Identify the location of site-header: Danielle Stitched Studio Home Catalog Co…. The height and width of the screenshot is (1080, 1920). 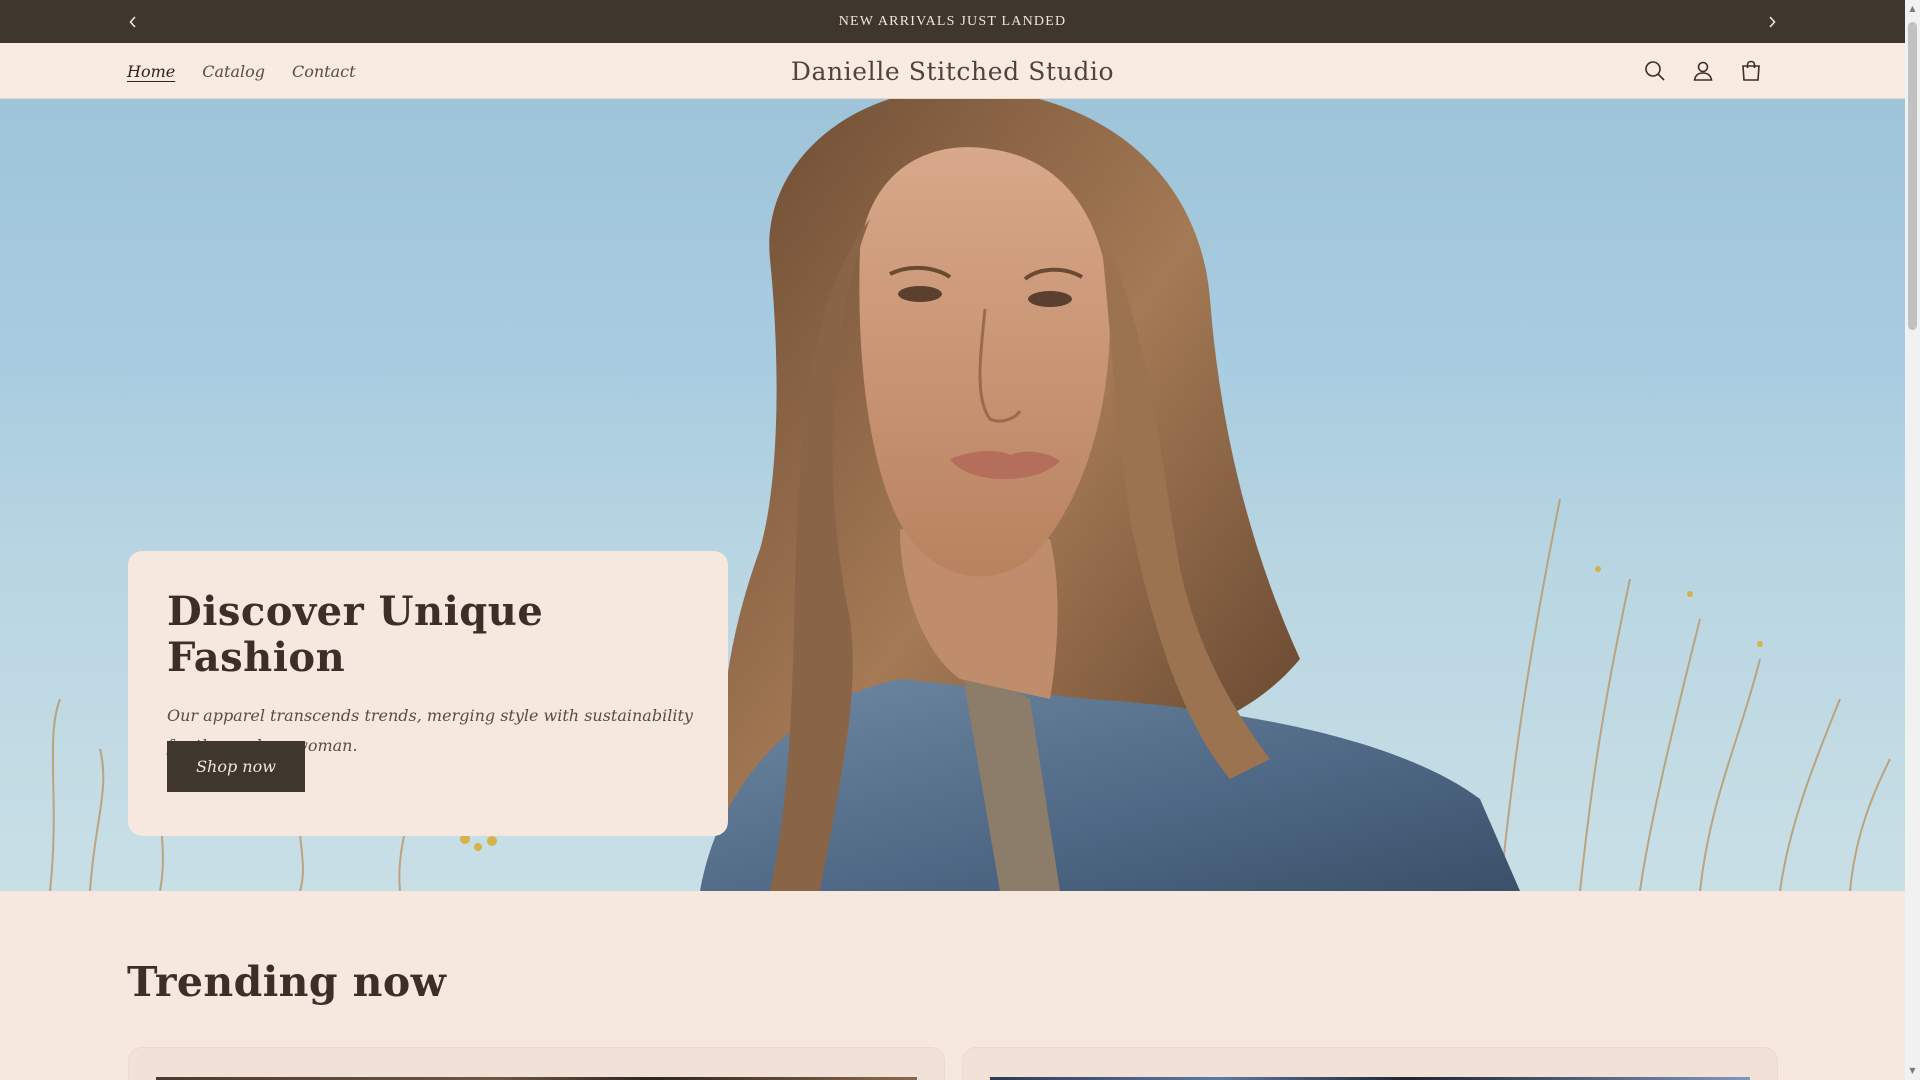
(952, 71).